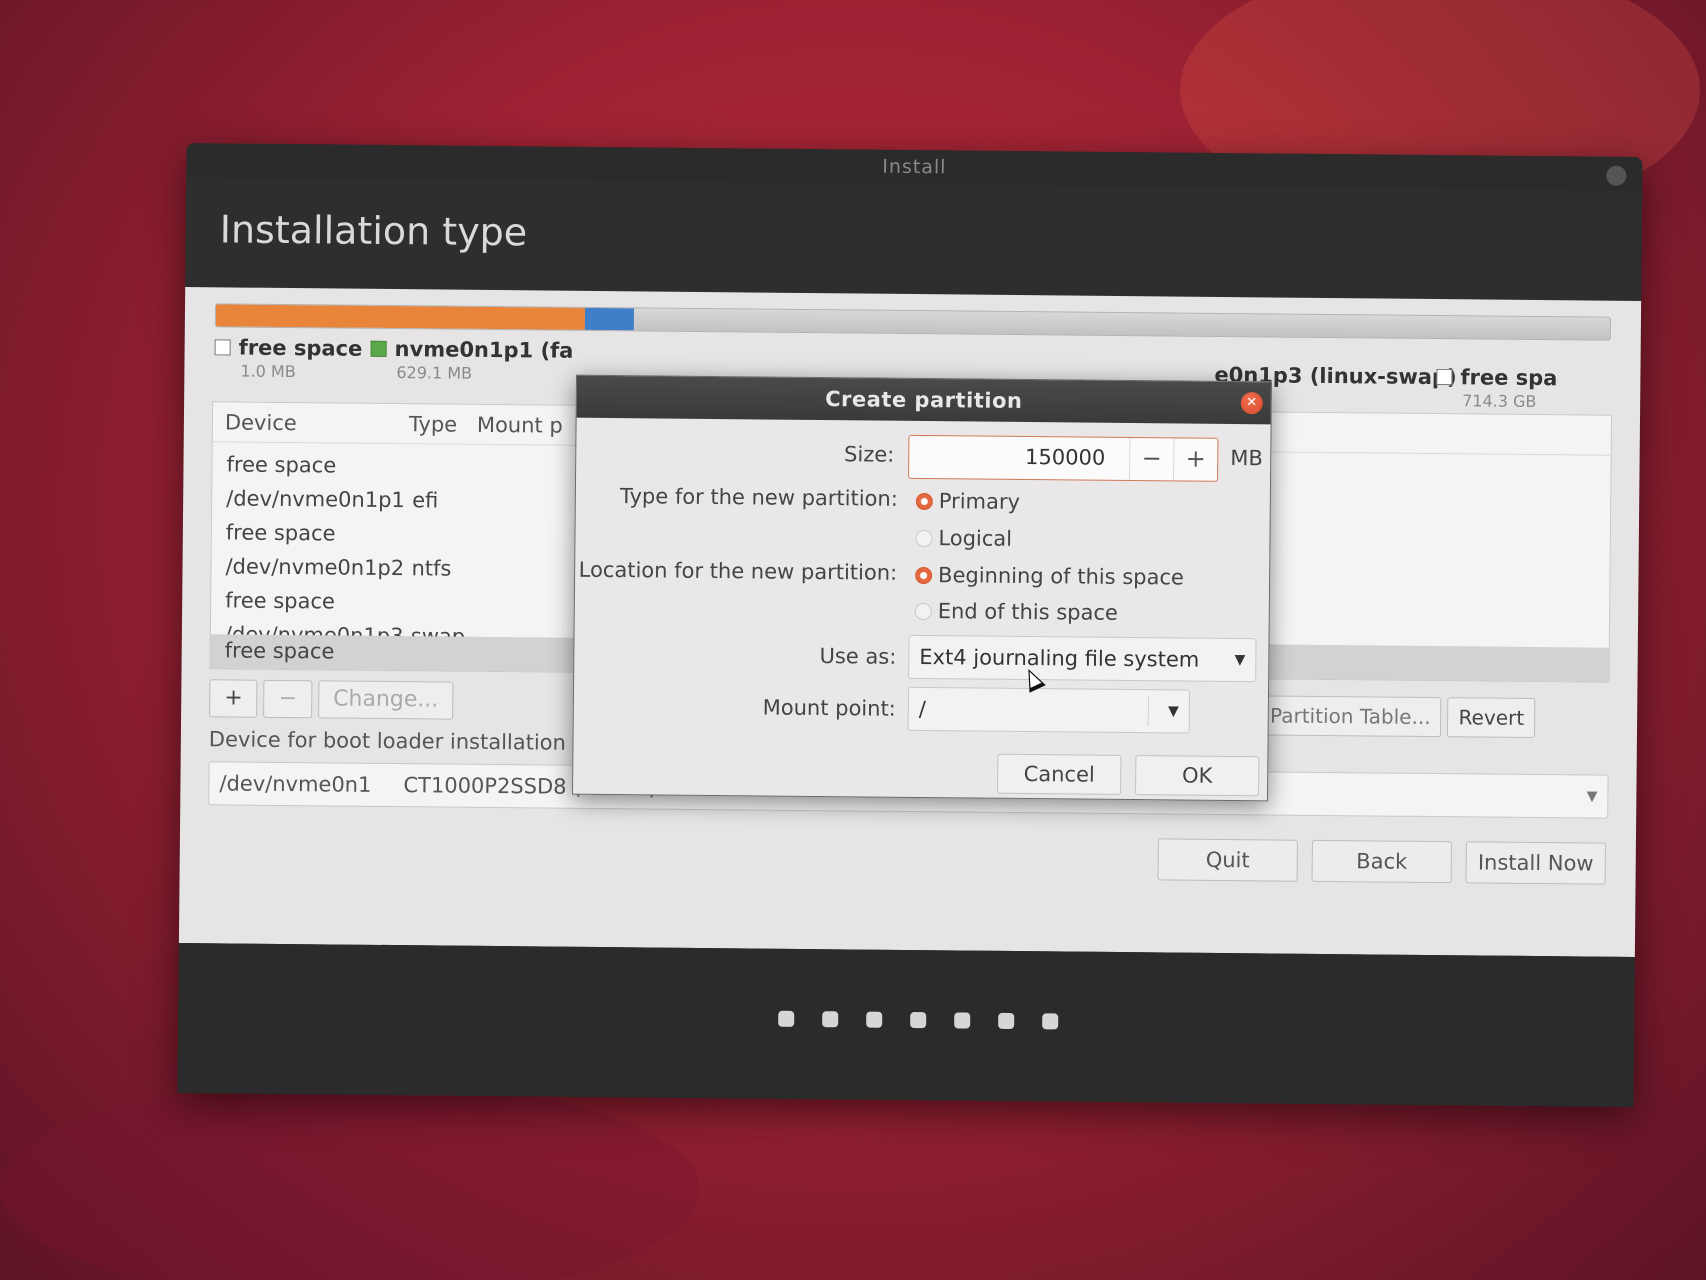  Describe the element at coordinates (295, 784) in the screenshot. I see `boot-loader-device: /dev/nvme0n1` at that location.